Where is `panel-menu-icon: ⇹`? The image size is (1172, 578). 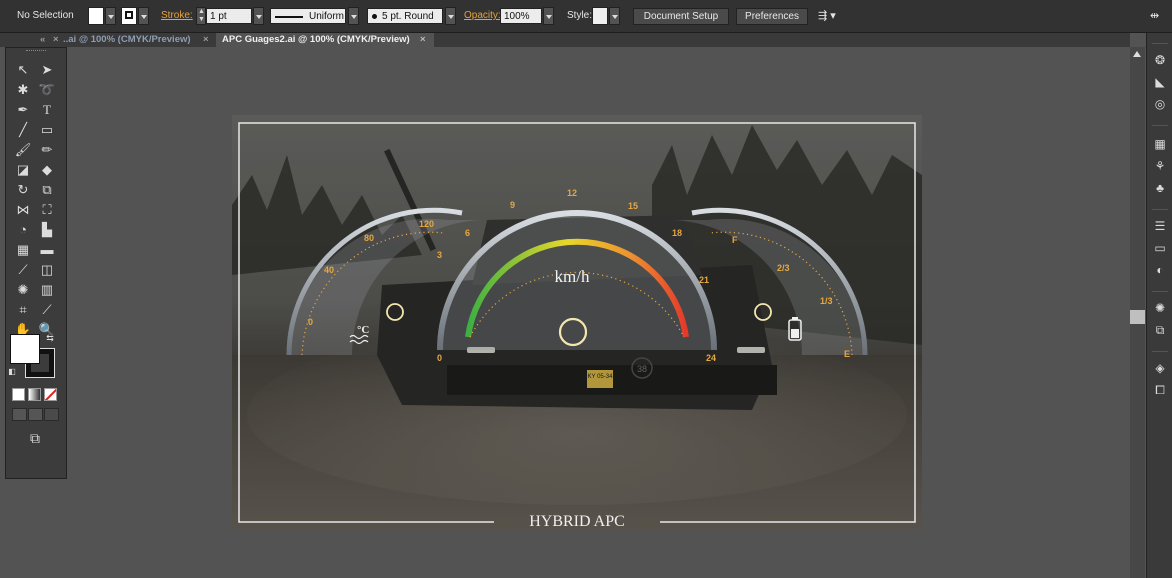 panel-menu-icon: ⇹ is located at coordinates (1154, 16).